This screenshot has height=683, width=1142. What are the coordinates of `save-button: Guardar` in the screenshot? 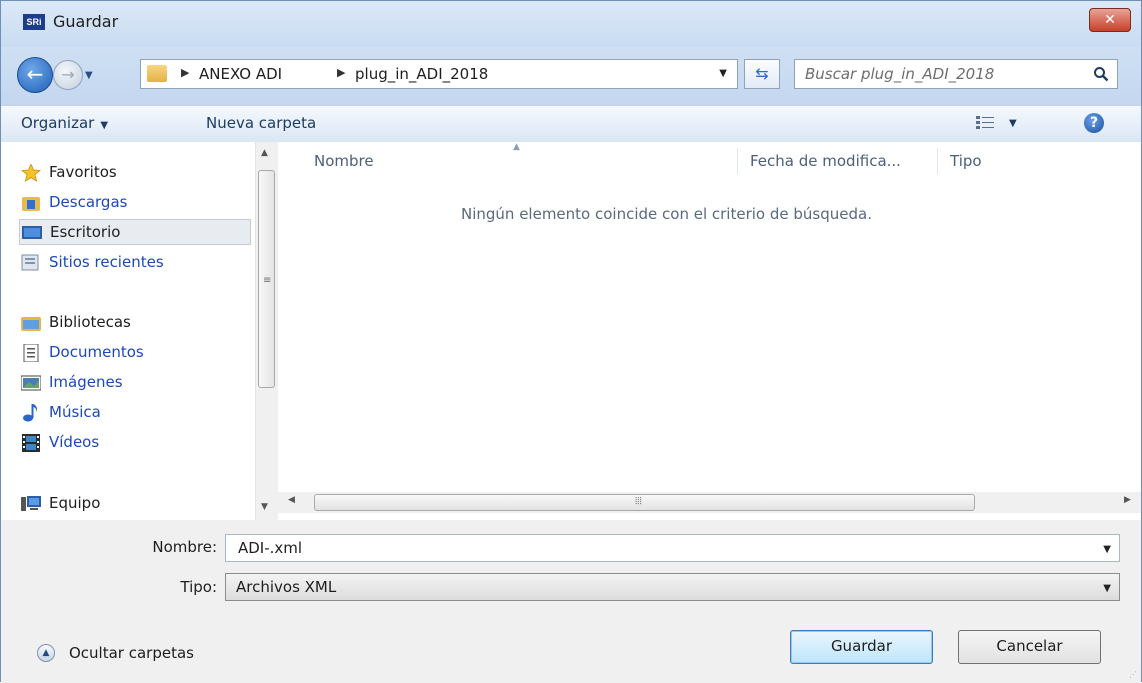 It's located at (861, 647).